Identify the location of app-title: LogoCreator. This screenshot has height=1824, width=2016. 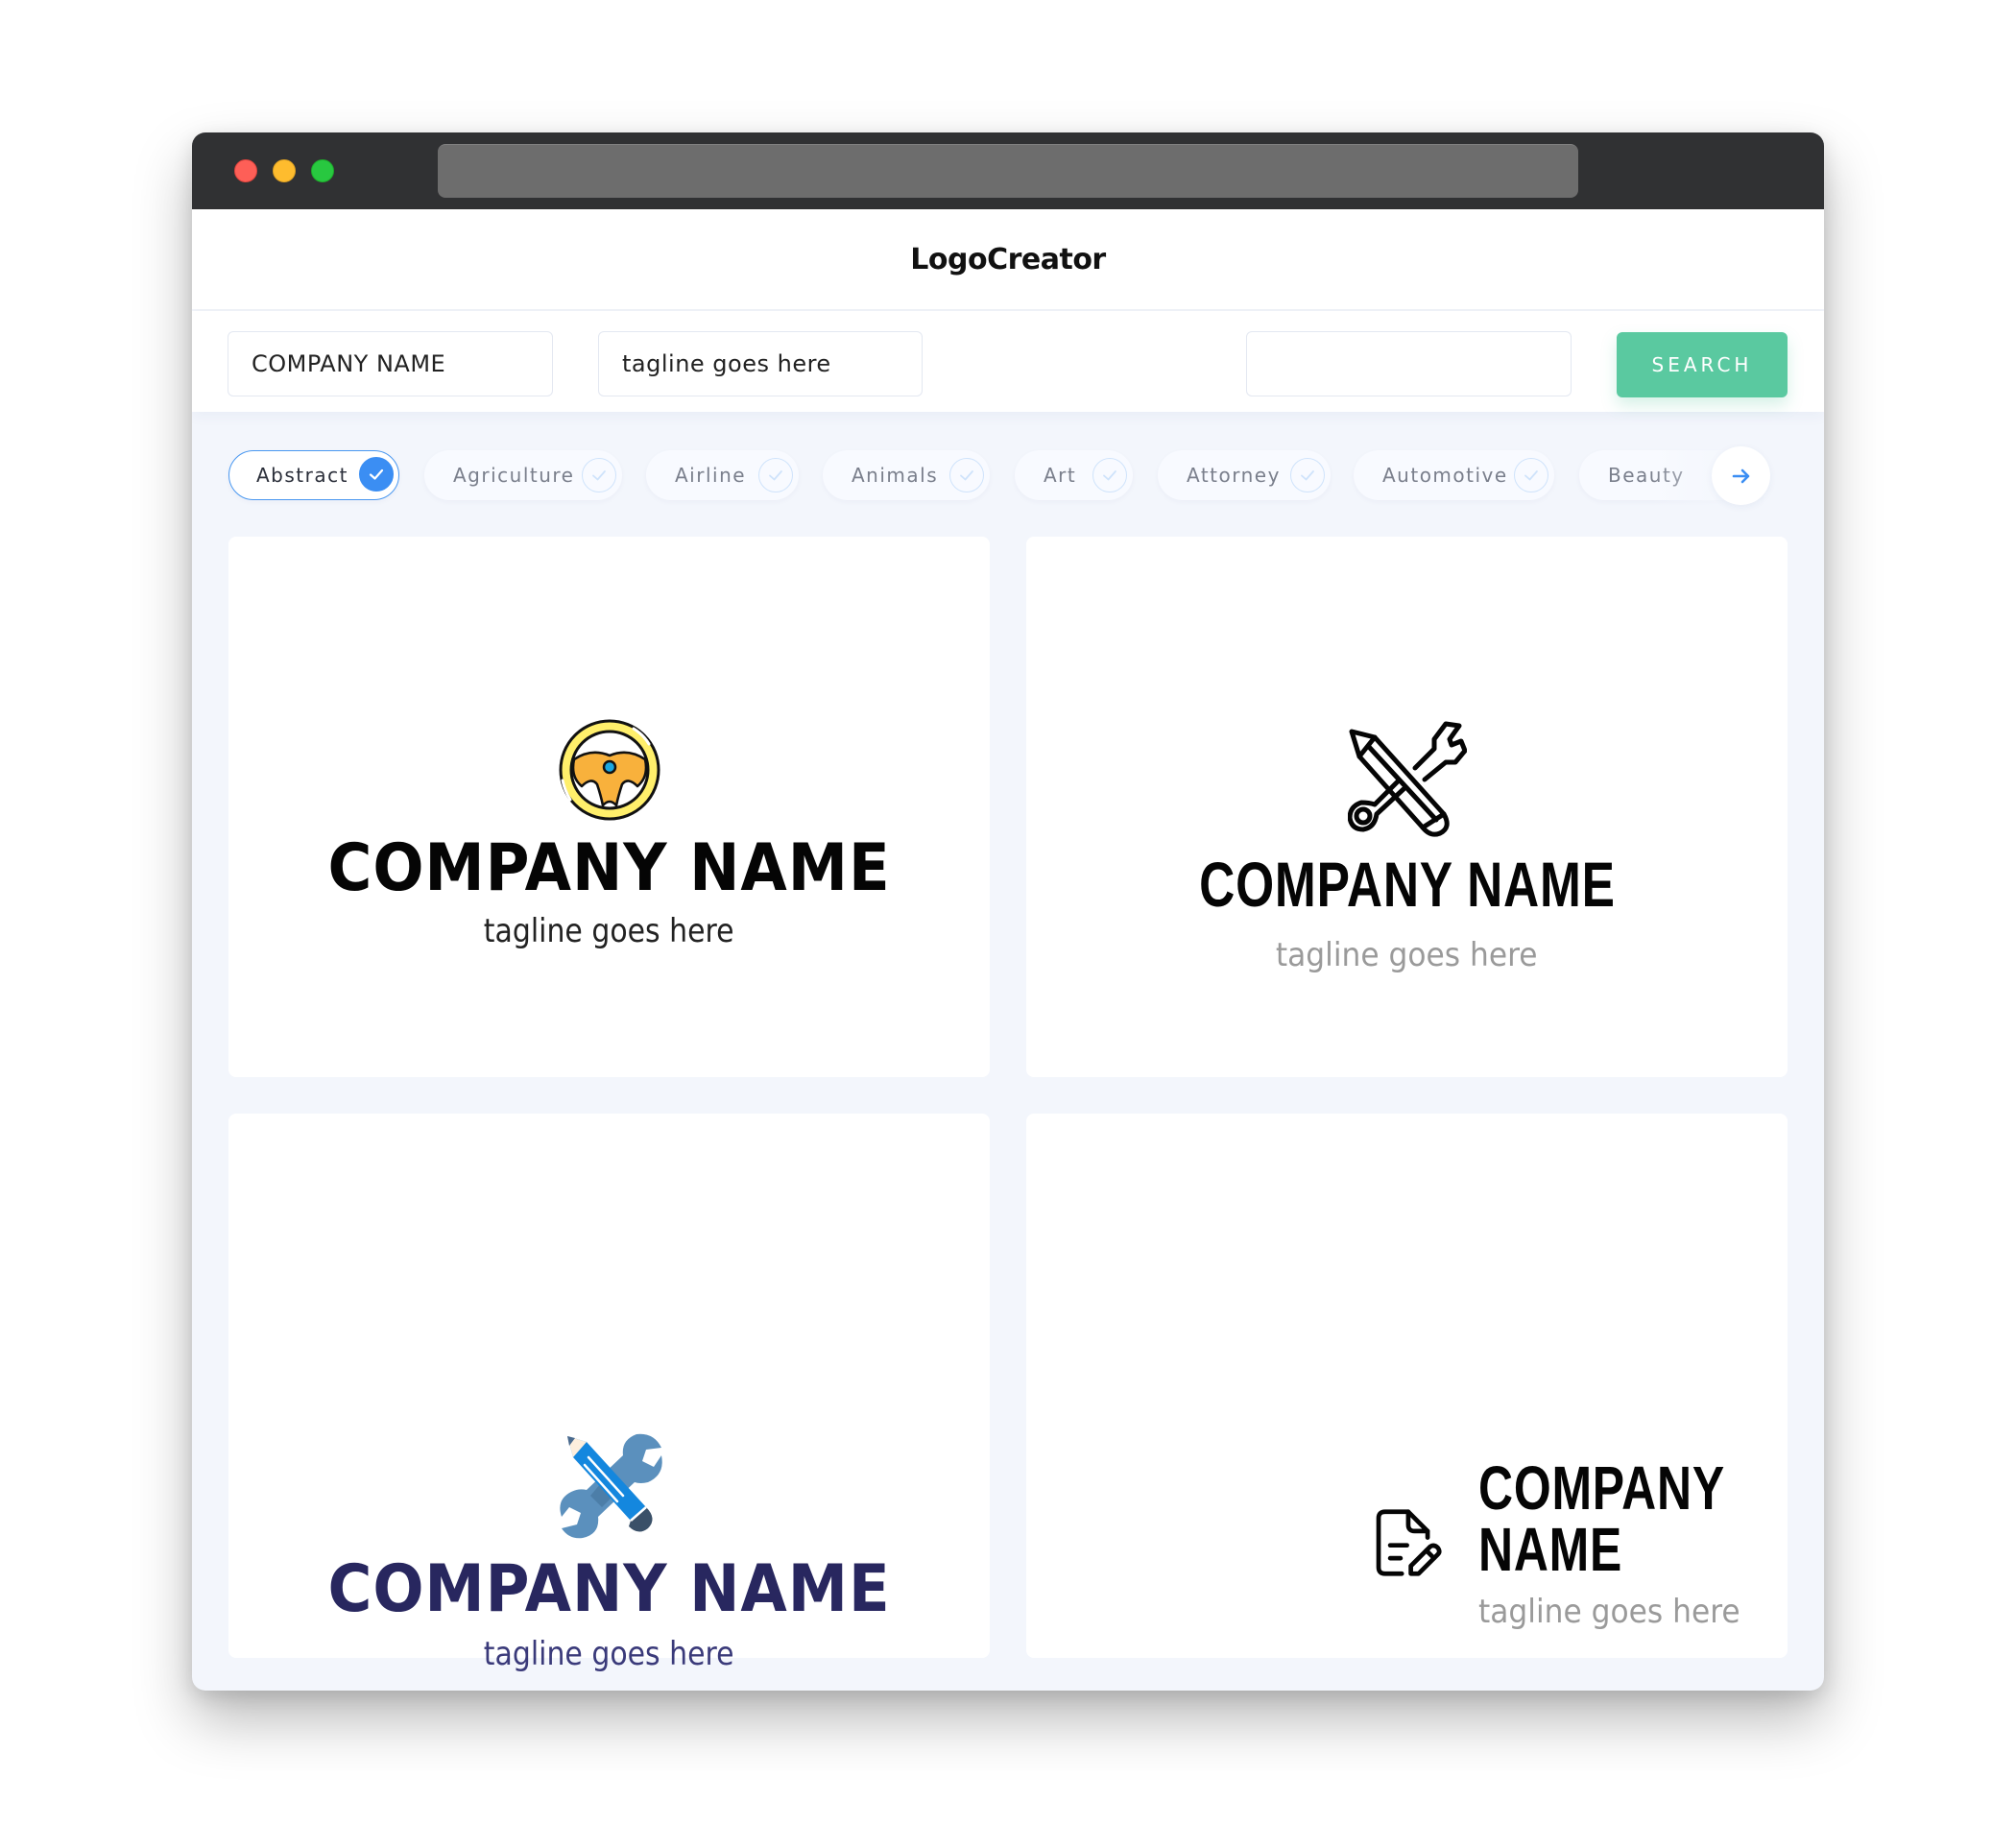
(1008, 259).